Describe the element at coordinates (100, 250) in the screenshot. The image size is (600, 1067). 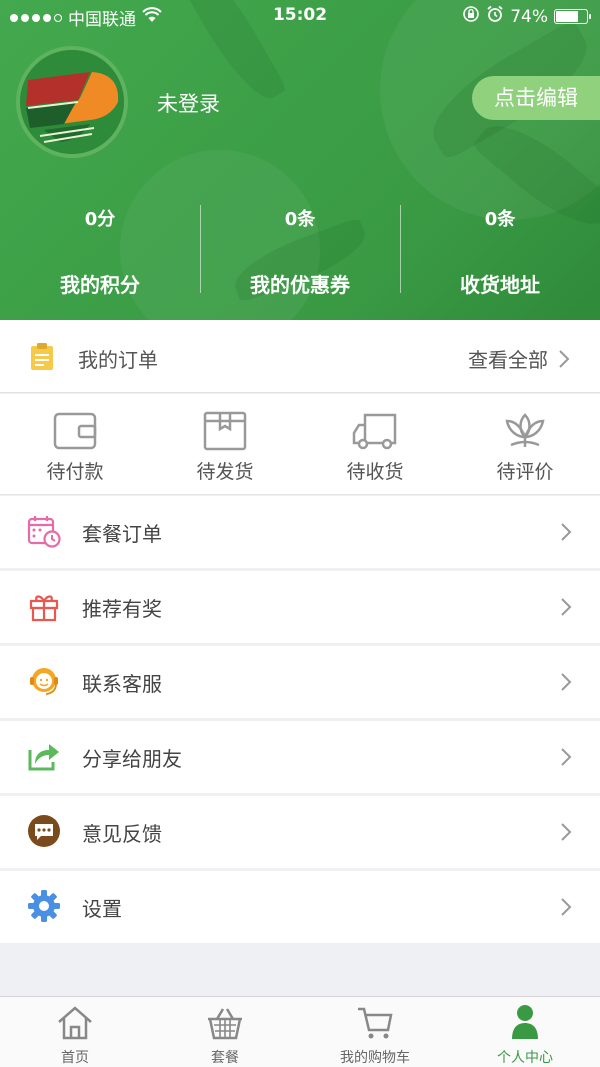
I see `stat-points: 0分 我的积分` at that location.